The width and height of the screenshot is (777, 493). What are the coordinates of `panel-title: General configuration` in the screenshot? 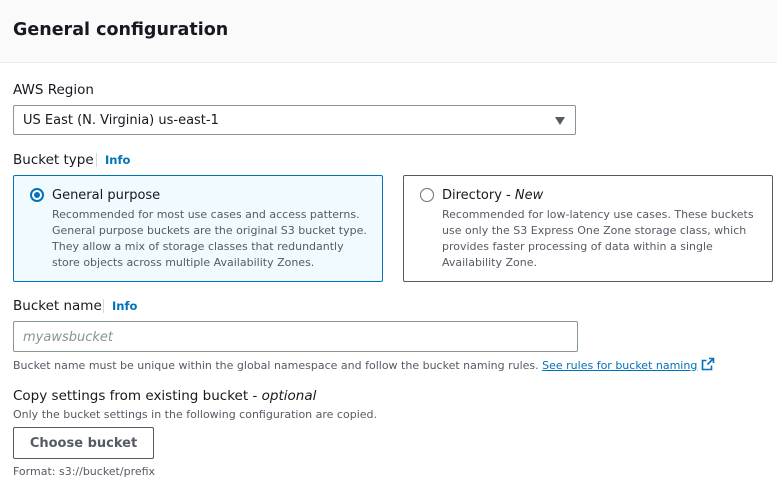 It's located at (121, 30).